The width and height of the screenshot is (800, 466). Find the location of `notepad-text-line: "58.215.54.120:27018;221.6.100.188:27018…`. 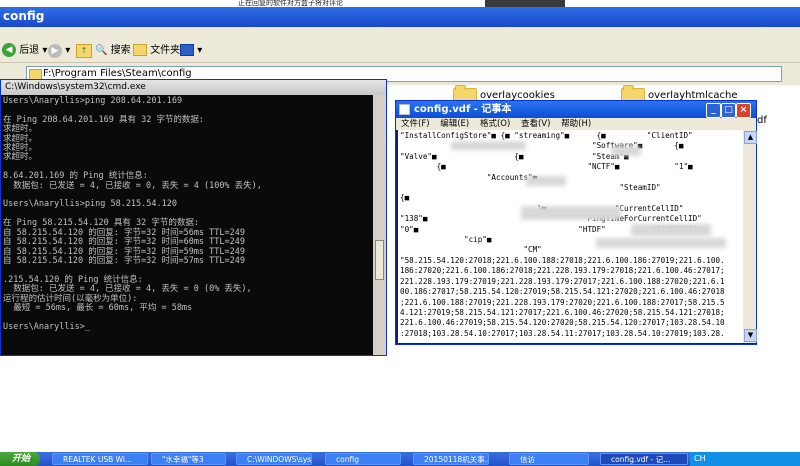

notepad-text-line: "58.215.54.120:27018;221.6.100.188:27018… is located at coordinates (562, 260).